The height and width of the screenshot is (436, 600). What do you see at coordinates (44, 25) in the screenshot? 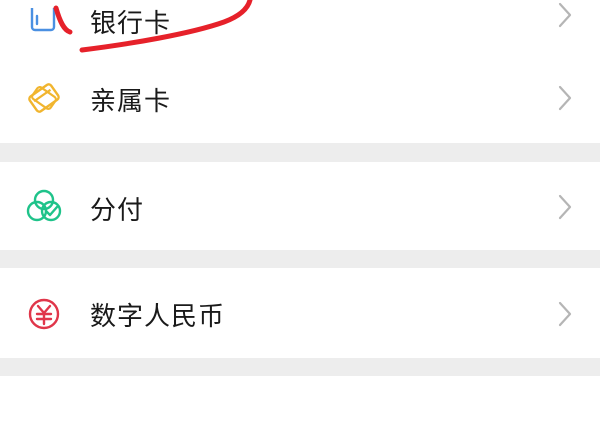
I see `bank-card-icon` at bounding box center [44, 25].